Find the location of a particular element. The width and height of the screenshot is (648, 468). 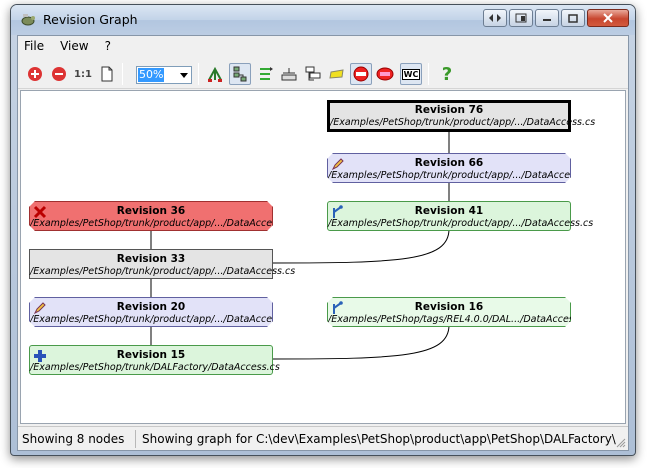

chevron-down-icon is located at coordinates (184, 75).